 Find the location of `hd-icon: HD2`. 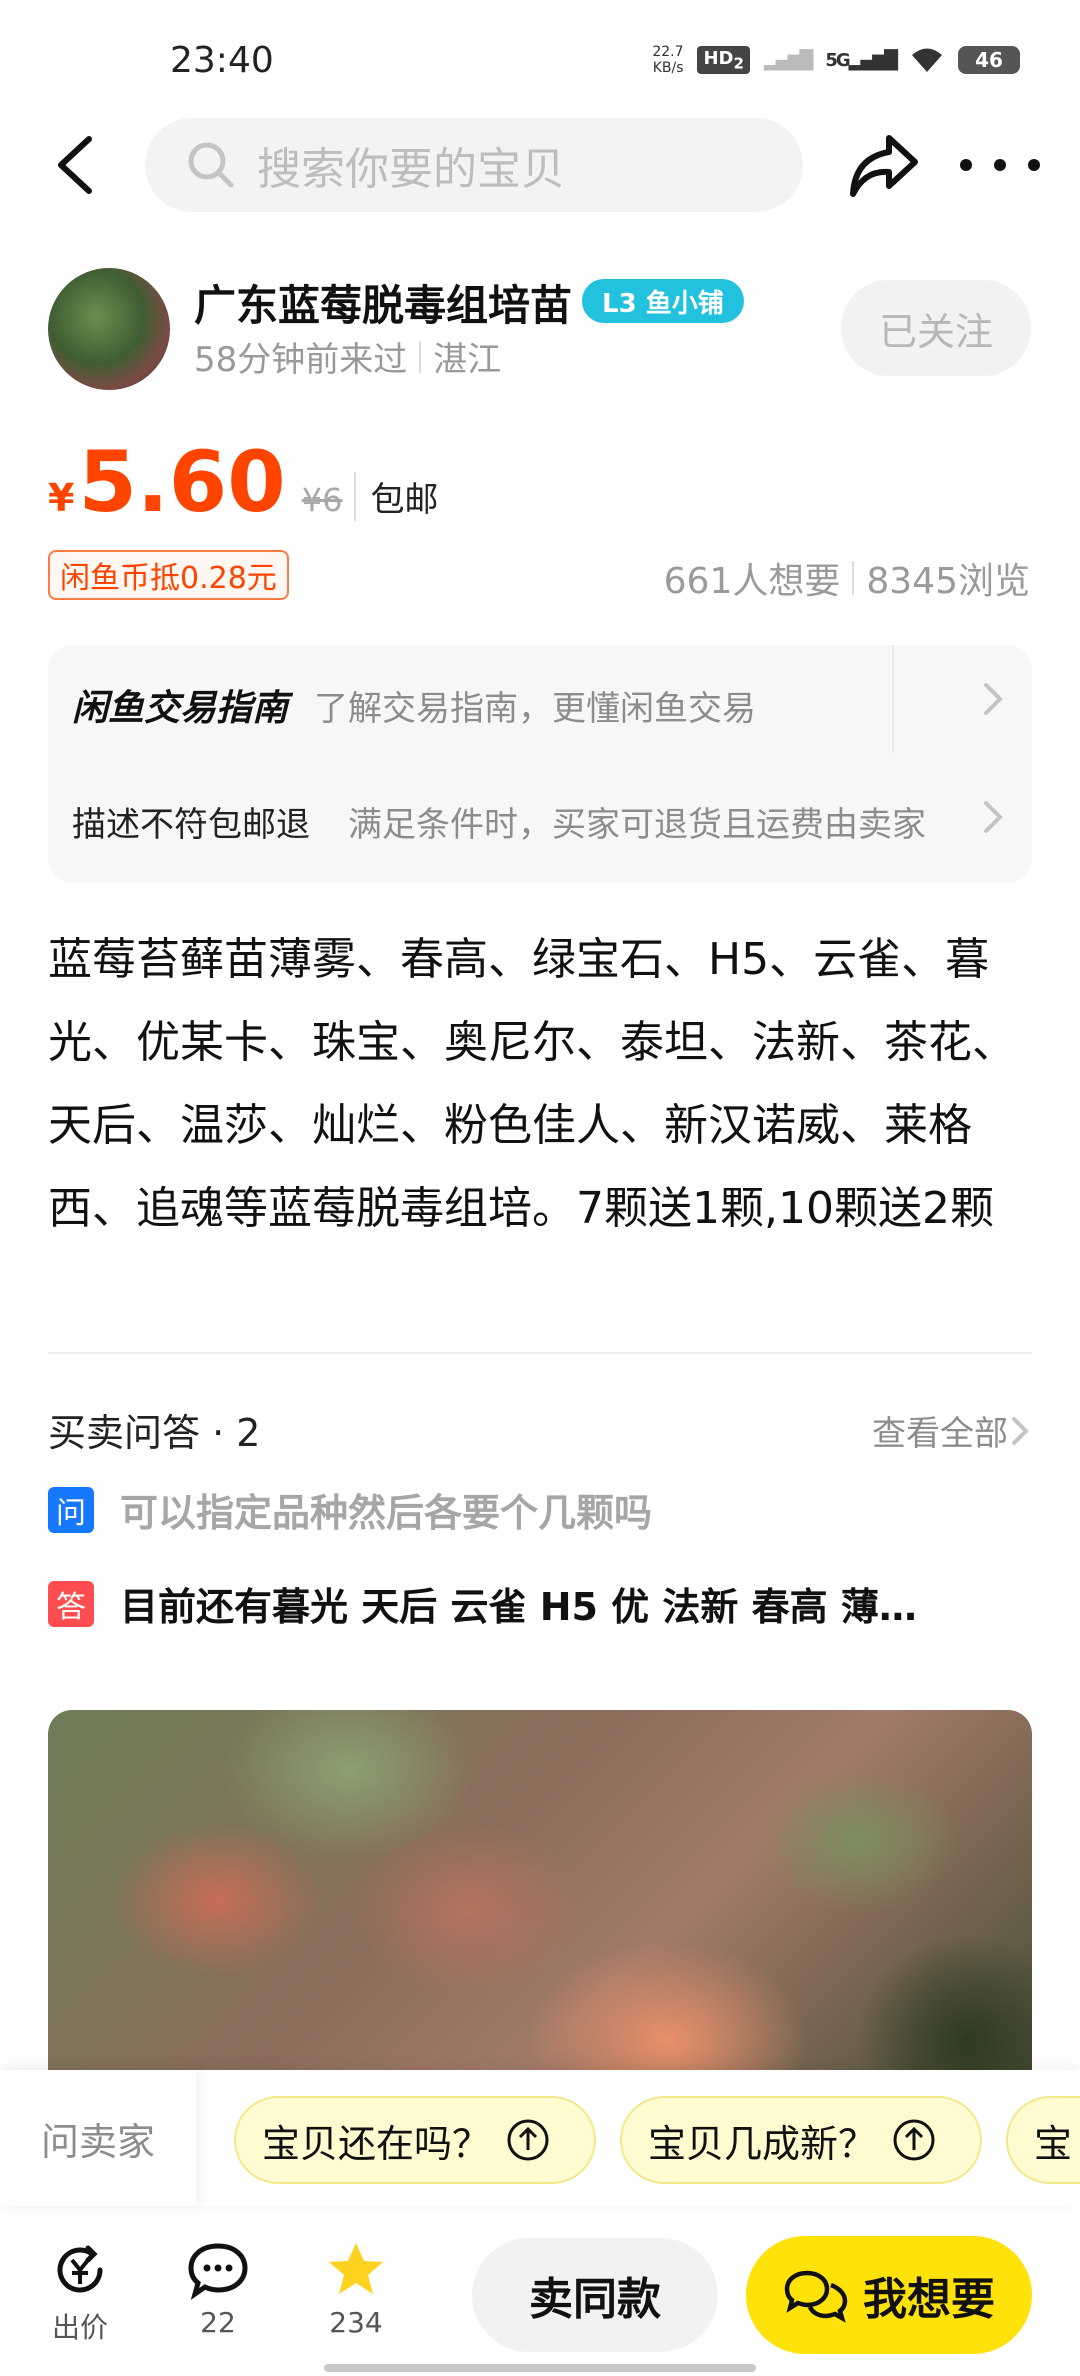

hd-icon: HD2 is located at coordinates (723, 60).